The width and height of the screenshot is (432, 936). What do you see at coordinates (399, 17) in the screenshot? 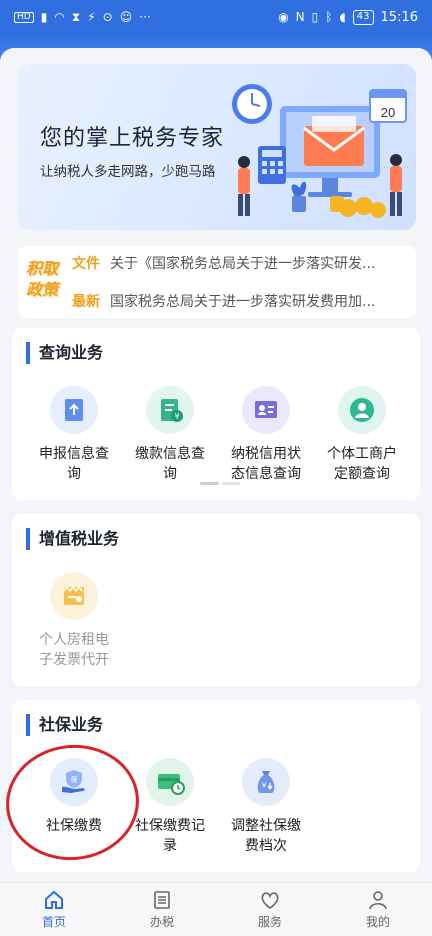
I see `clock: 15:16` at bounding box center [399, 17].